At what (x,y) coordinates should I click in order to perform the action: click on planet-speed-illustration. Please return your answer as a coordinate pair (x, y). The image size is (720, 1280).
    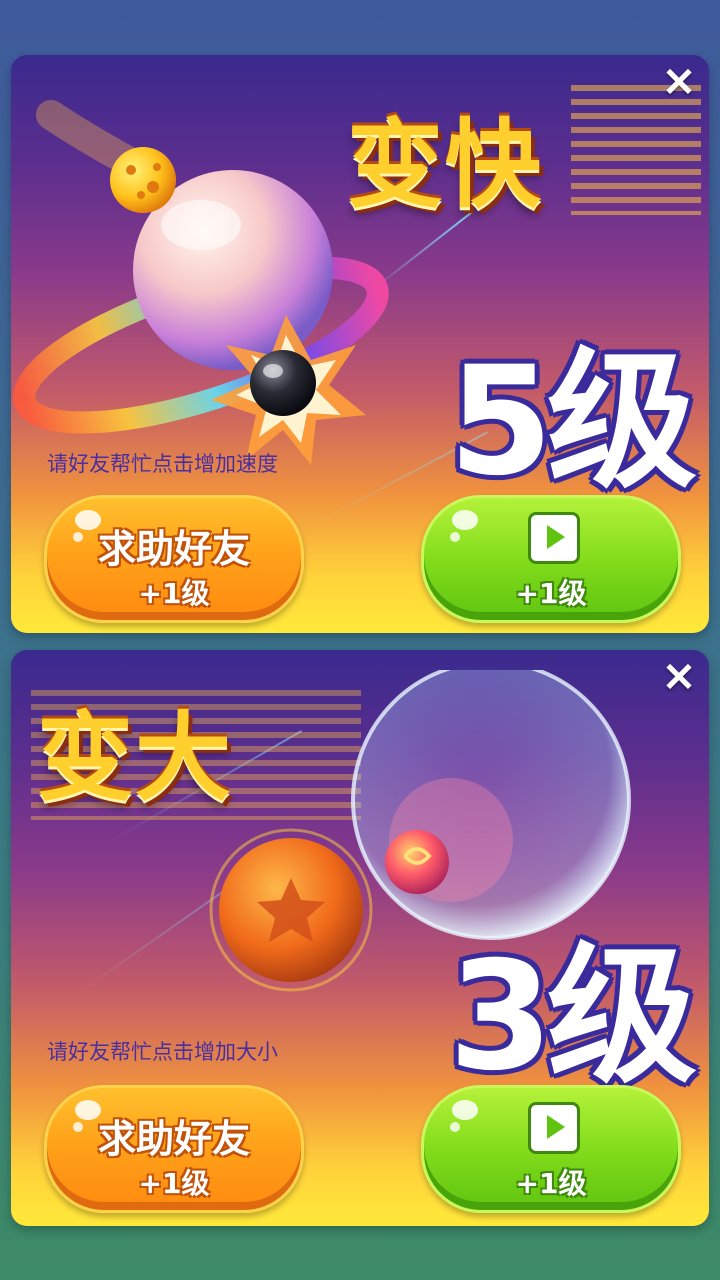
    Looking at the image, I should click on (201, 282).